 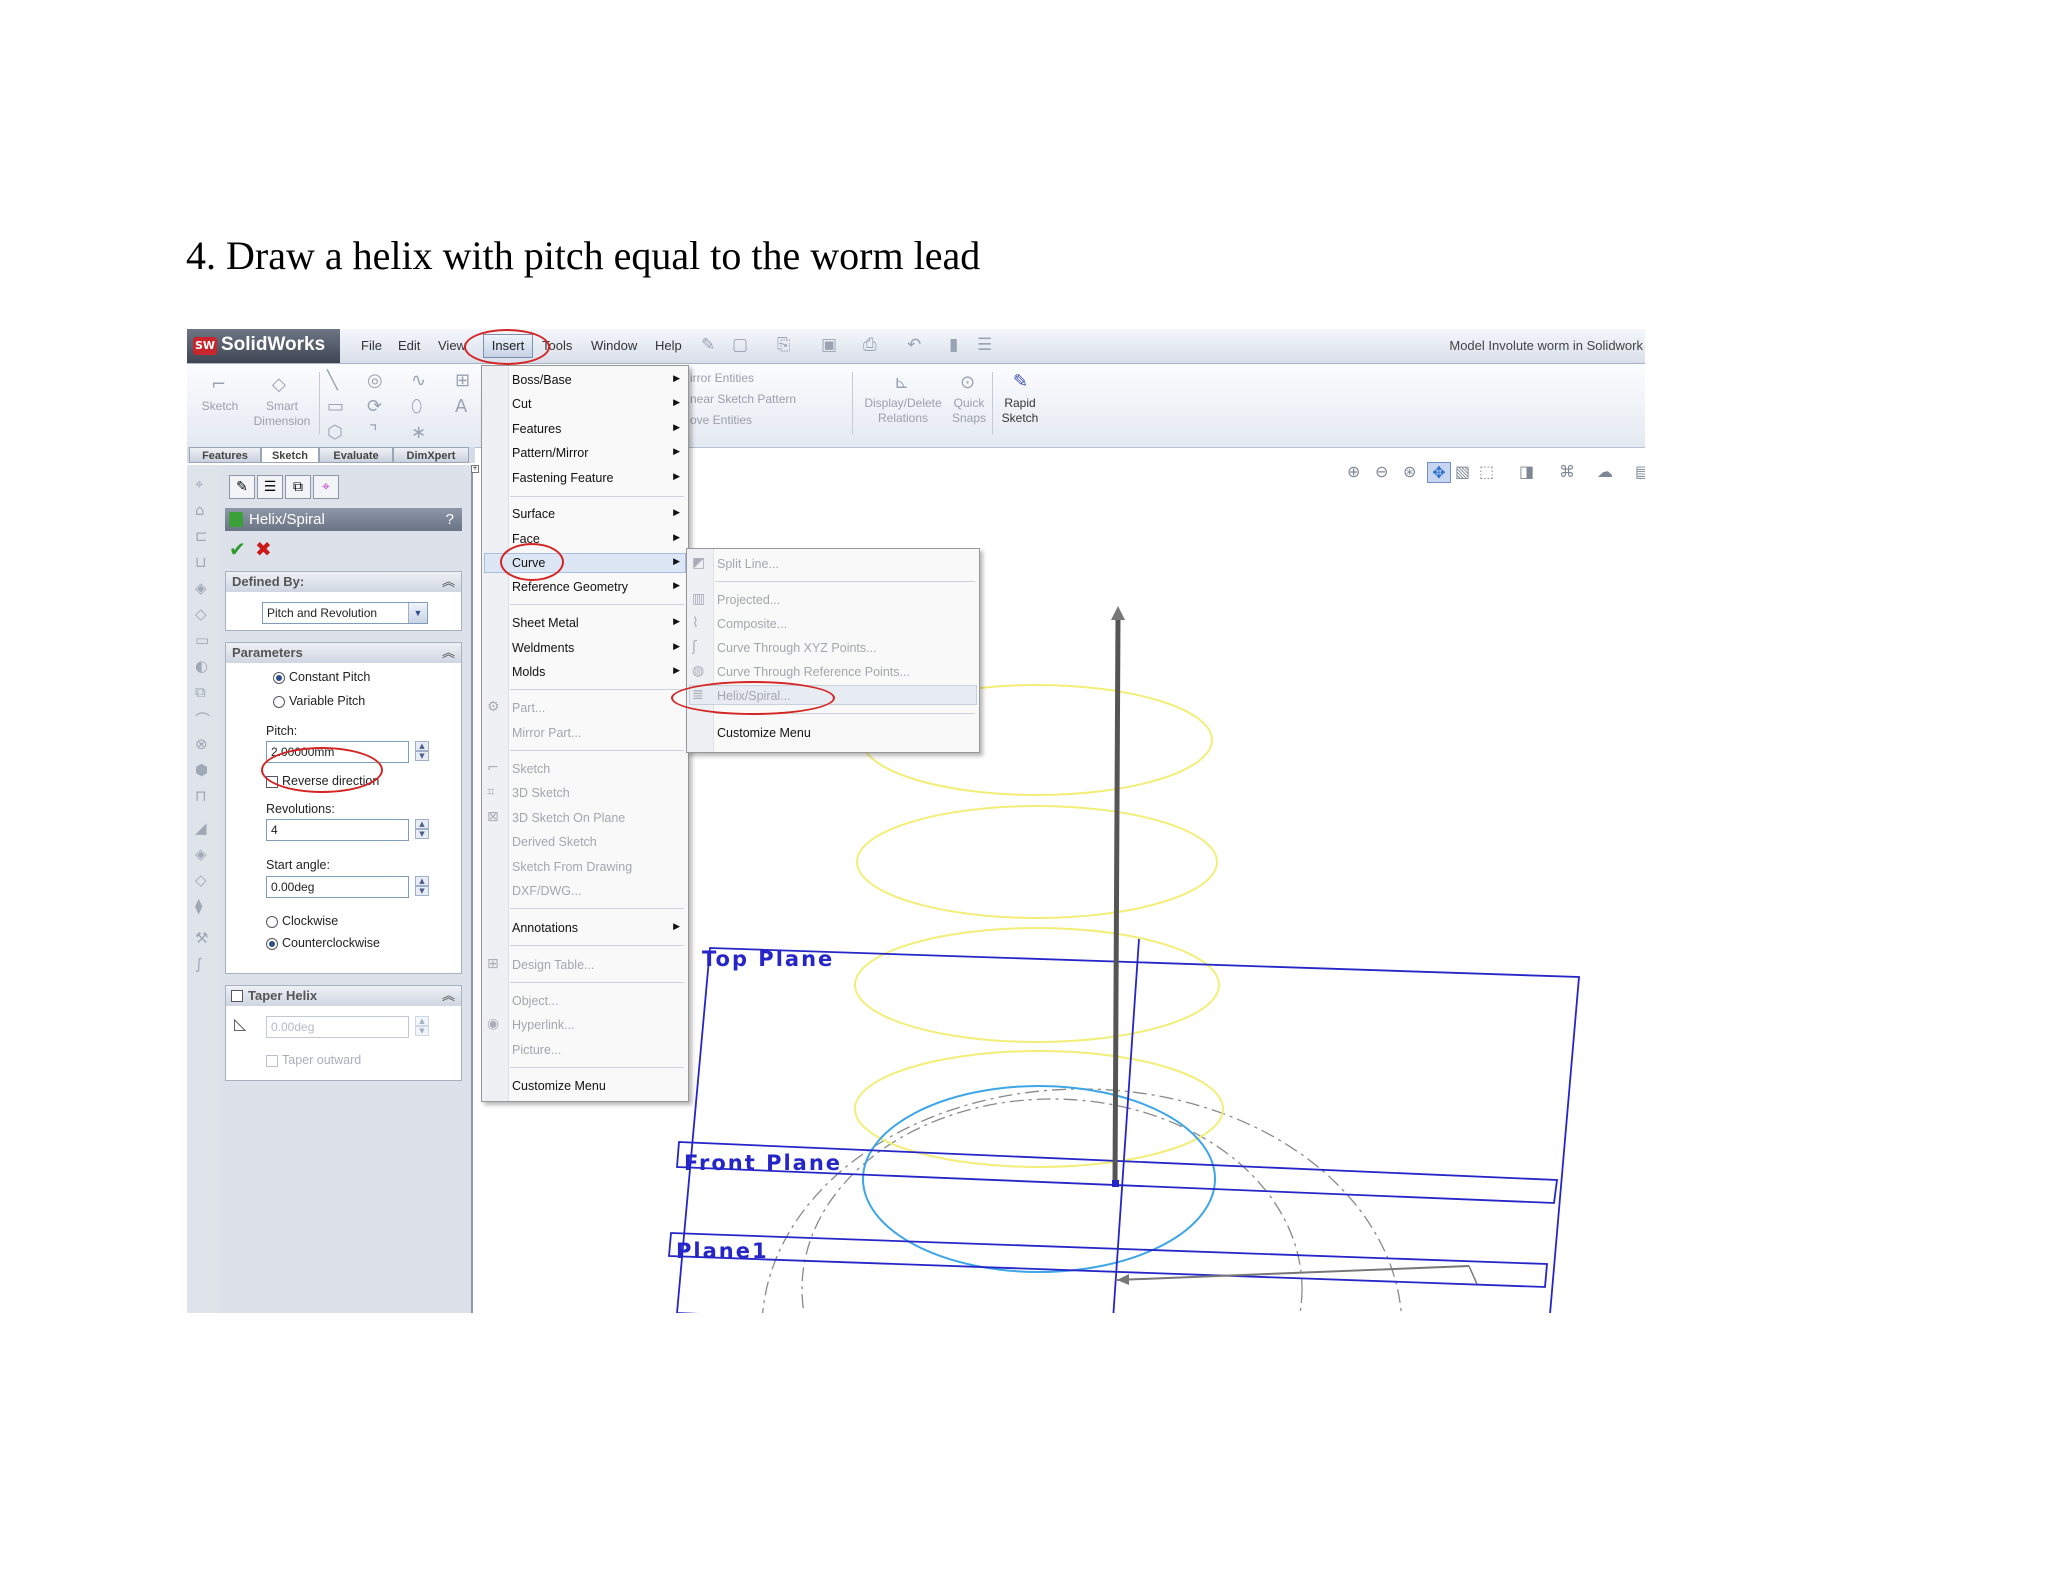 What do you see at coordinates (493, 817) in the screenshot?
I see `sketch-3d-on-plane-icon: ⊠` at bounding box center [493, 817].